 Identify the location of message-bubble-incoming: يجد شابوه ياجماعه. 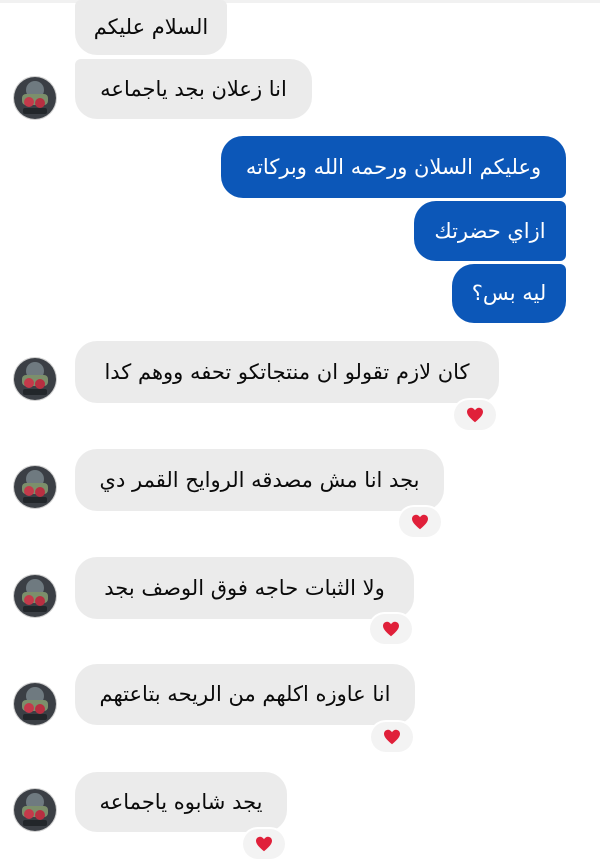
(181, 802).